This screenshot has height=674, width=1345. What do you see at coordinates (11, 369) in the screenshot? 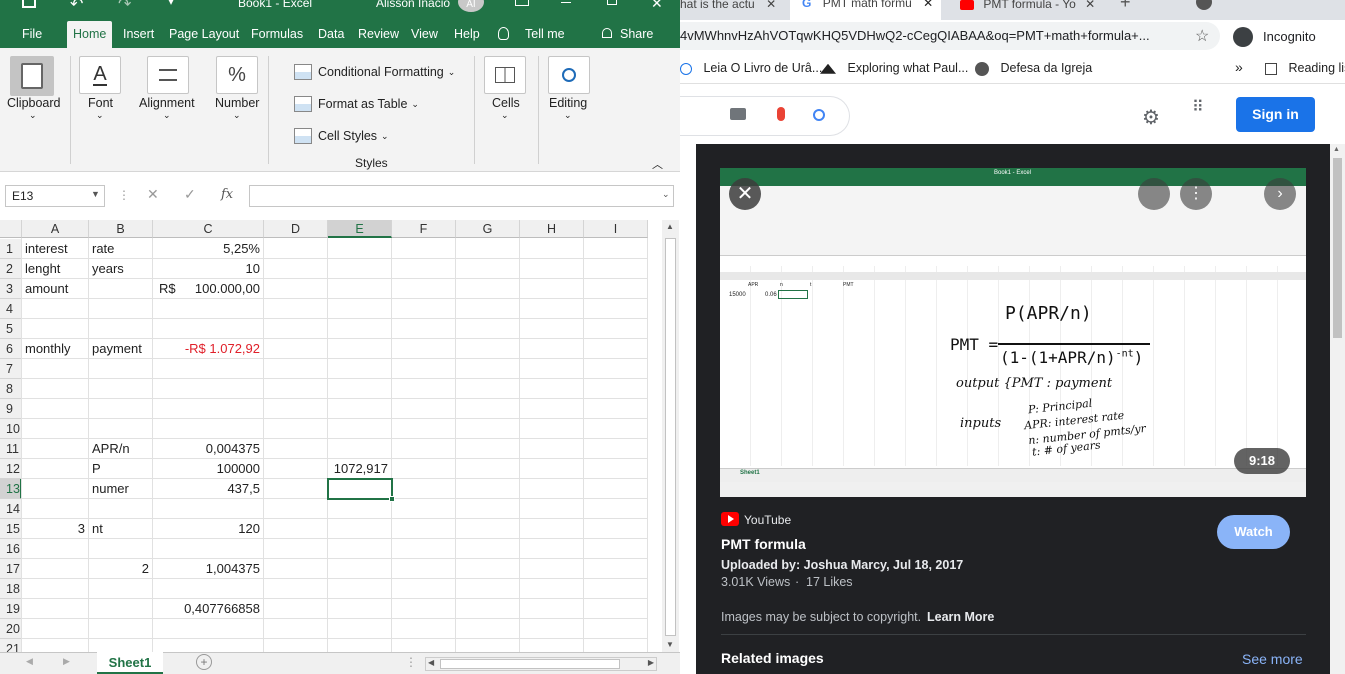
I see `row-header-7: 7` at bounding box center [11, 369].